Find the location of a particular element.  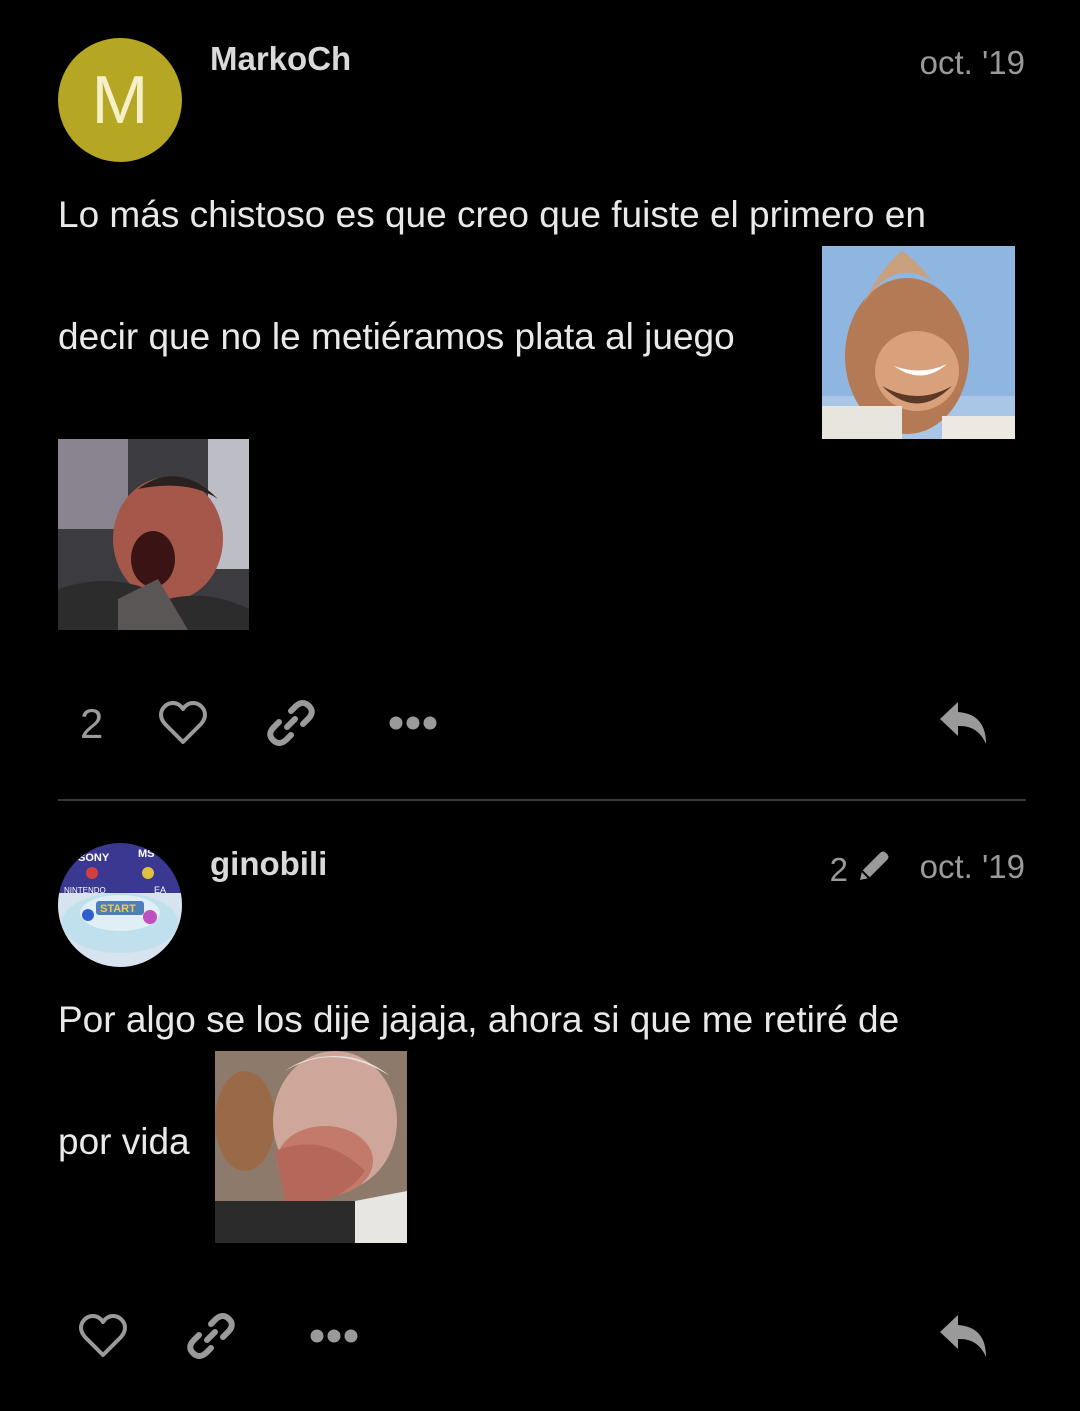

avatar-label-ea: EA is located at coordinates (160, 890).